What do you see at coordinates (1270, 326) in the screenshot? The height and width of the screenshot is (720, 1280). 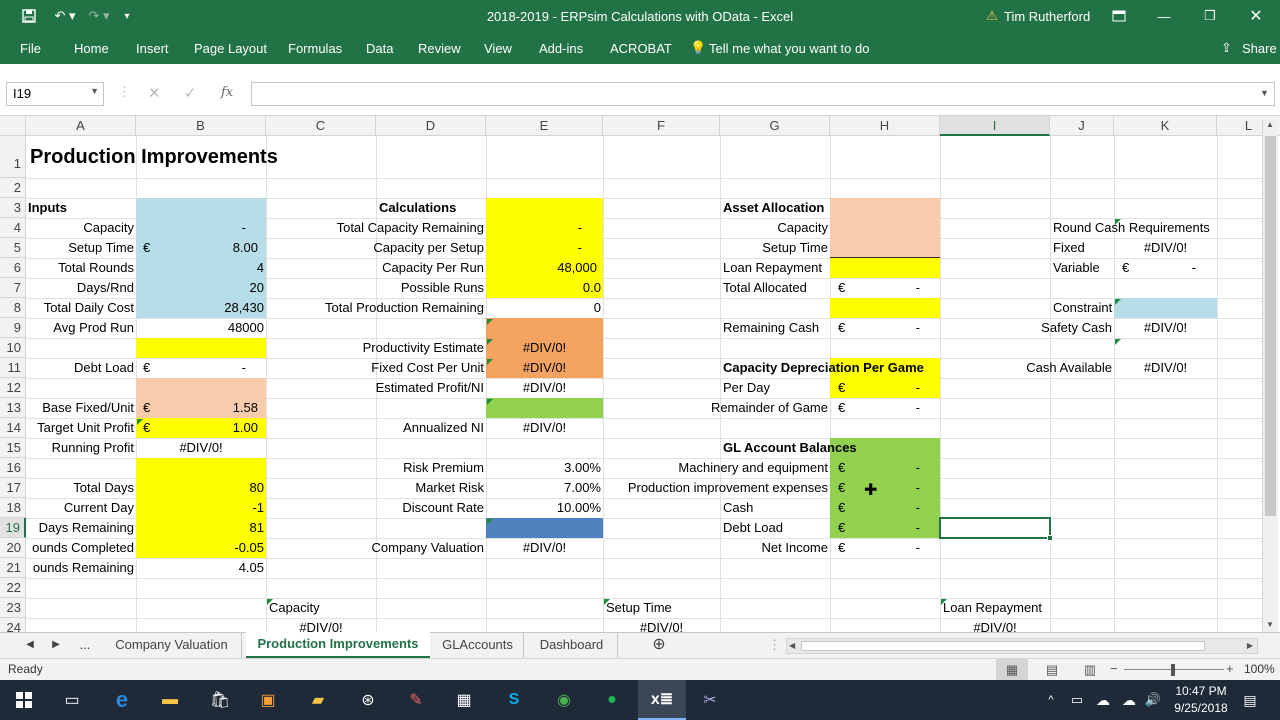 I see `scrollbar-thumb` at bounding box center [1270, 326].